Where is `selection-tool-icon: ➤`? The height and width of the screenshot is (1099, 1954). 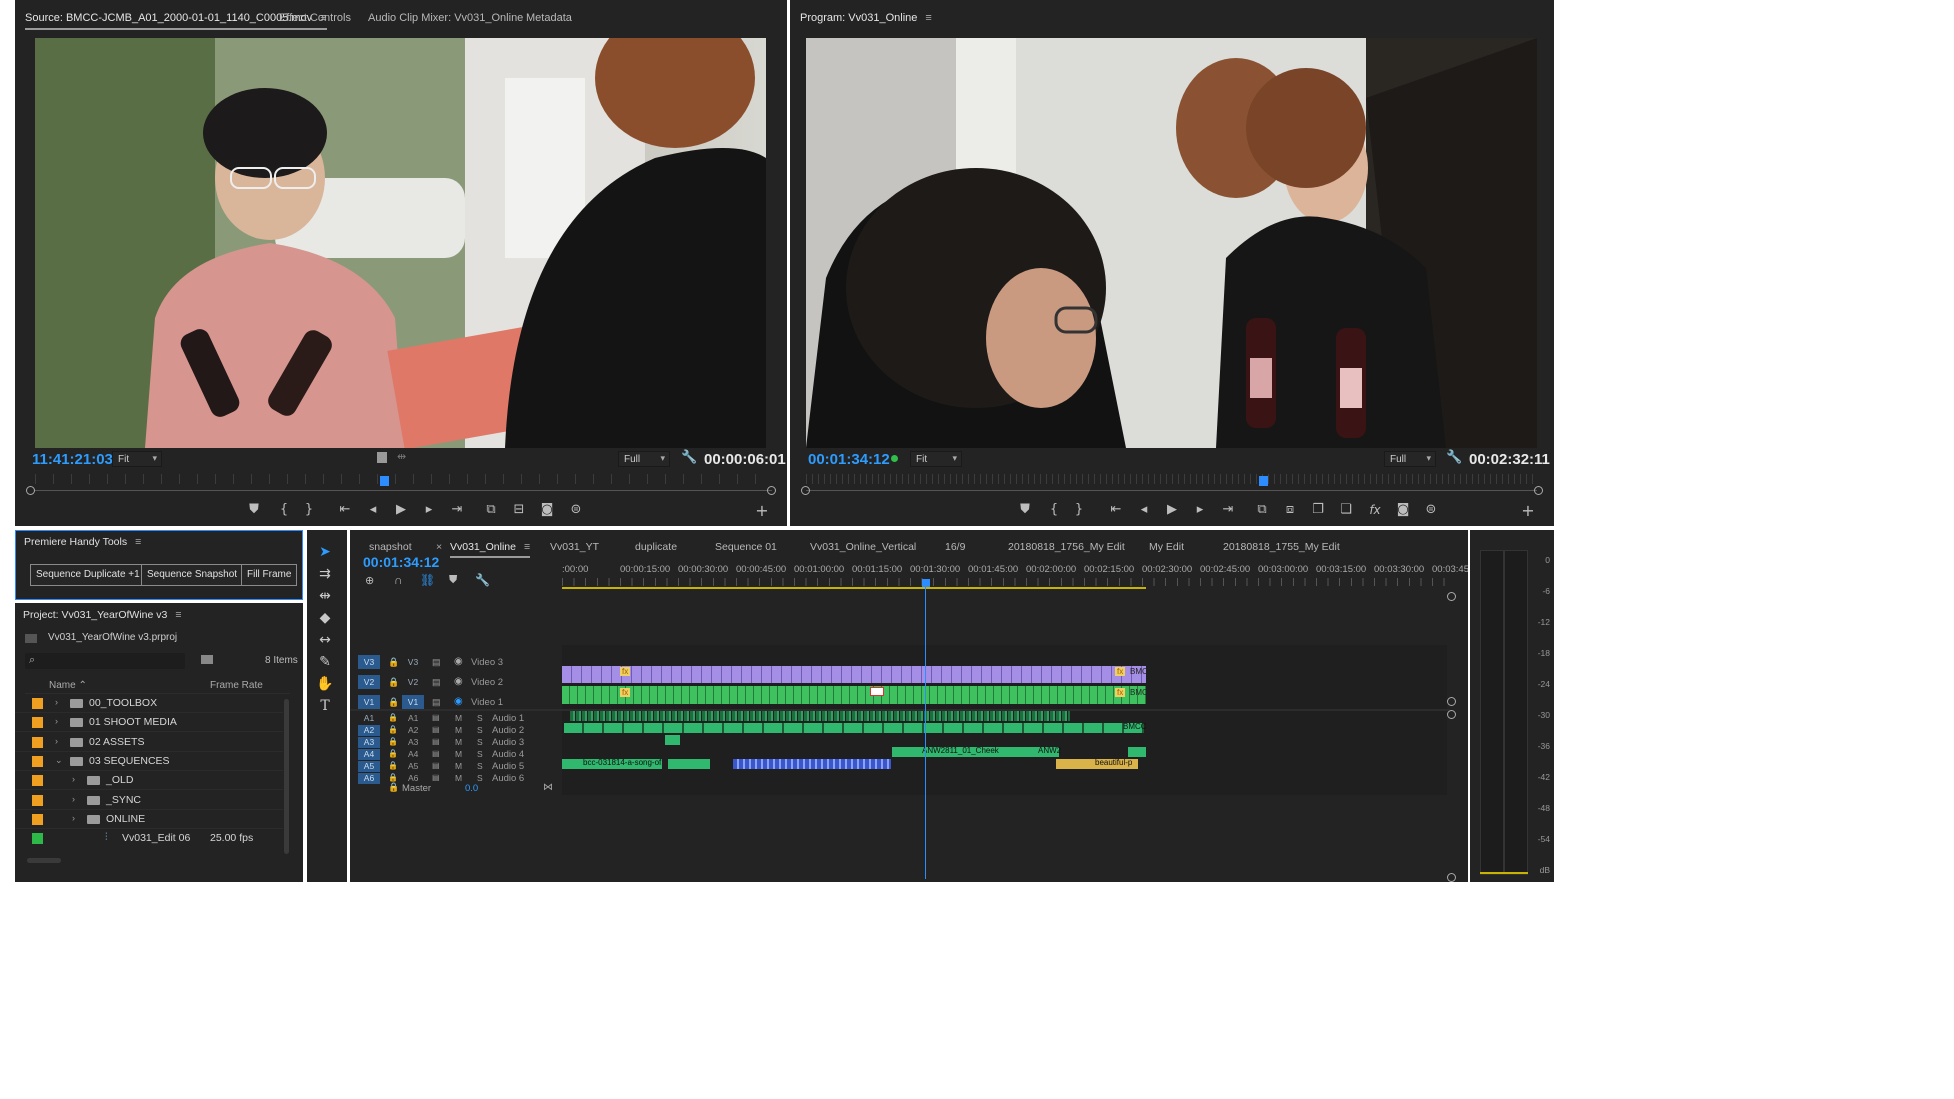 selection-tool-icon: ➤ is located at coordinates (325, 552).